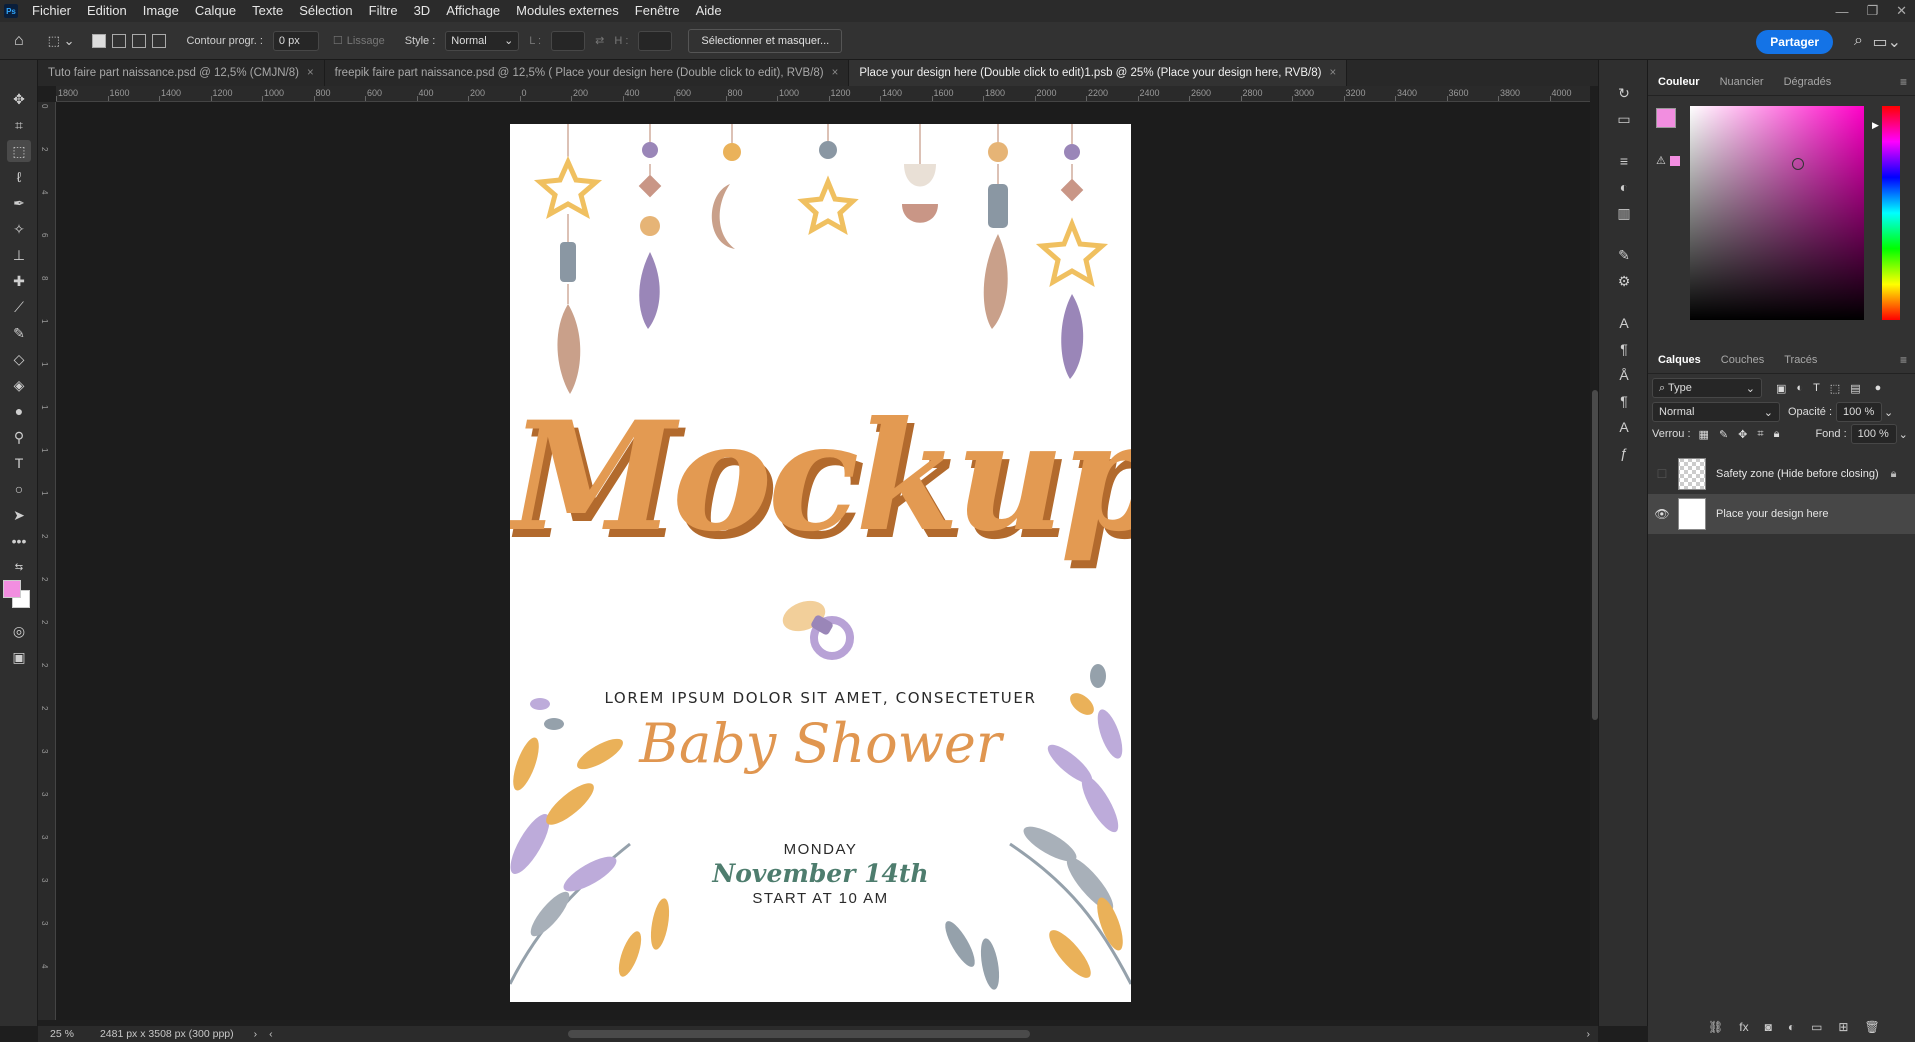 The height and width of the screenshot is (1042, 1915). Describe the element at coordinates (1903, 360) in the screenshot. I see `layers-panel-menu-icon: ≡` at that location.